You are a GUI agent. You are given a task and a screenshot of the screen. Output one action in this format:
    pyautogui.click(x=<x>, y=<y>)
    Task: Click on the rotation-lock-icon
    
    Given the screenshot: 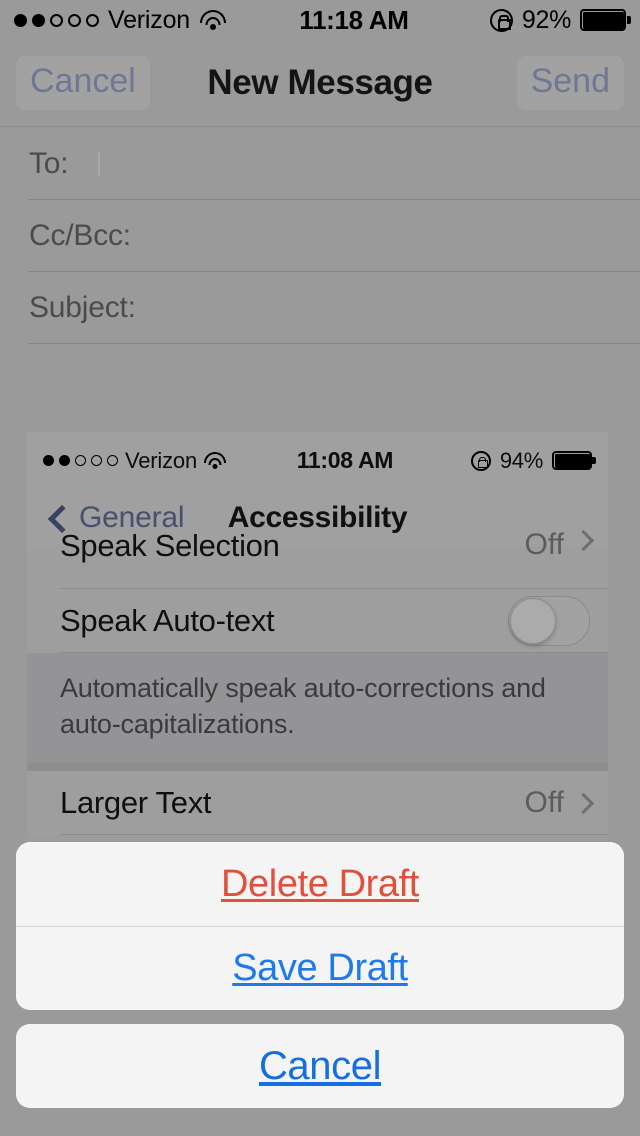 What is the action you would take?
    pyautogui.click(x=501, y=20)
    